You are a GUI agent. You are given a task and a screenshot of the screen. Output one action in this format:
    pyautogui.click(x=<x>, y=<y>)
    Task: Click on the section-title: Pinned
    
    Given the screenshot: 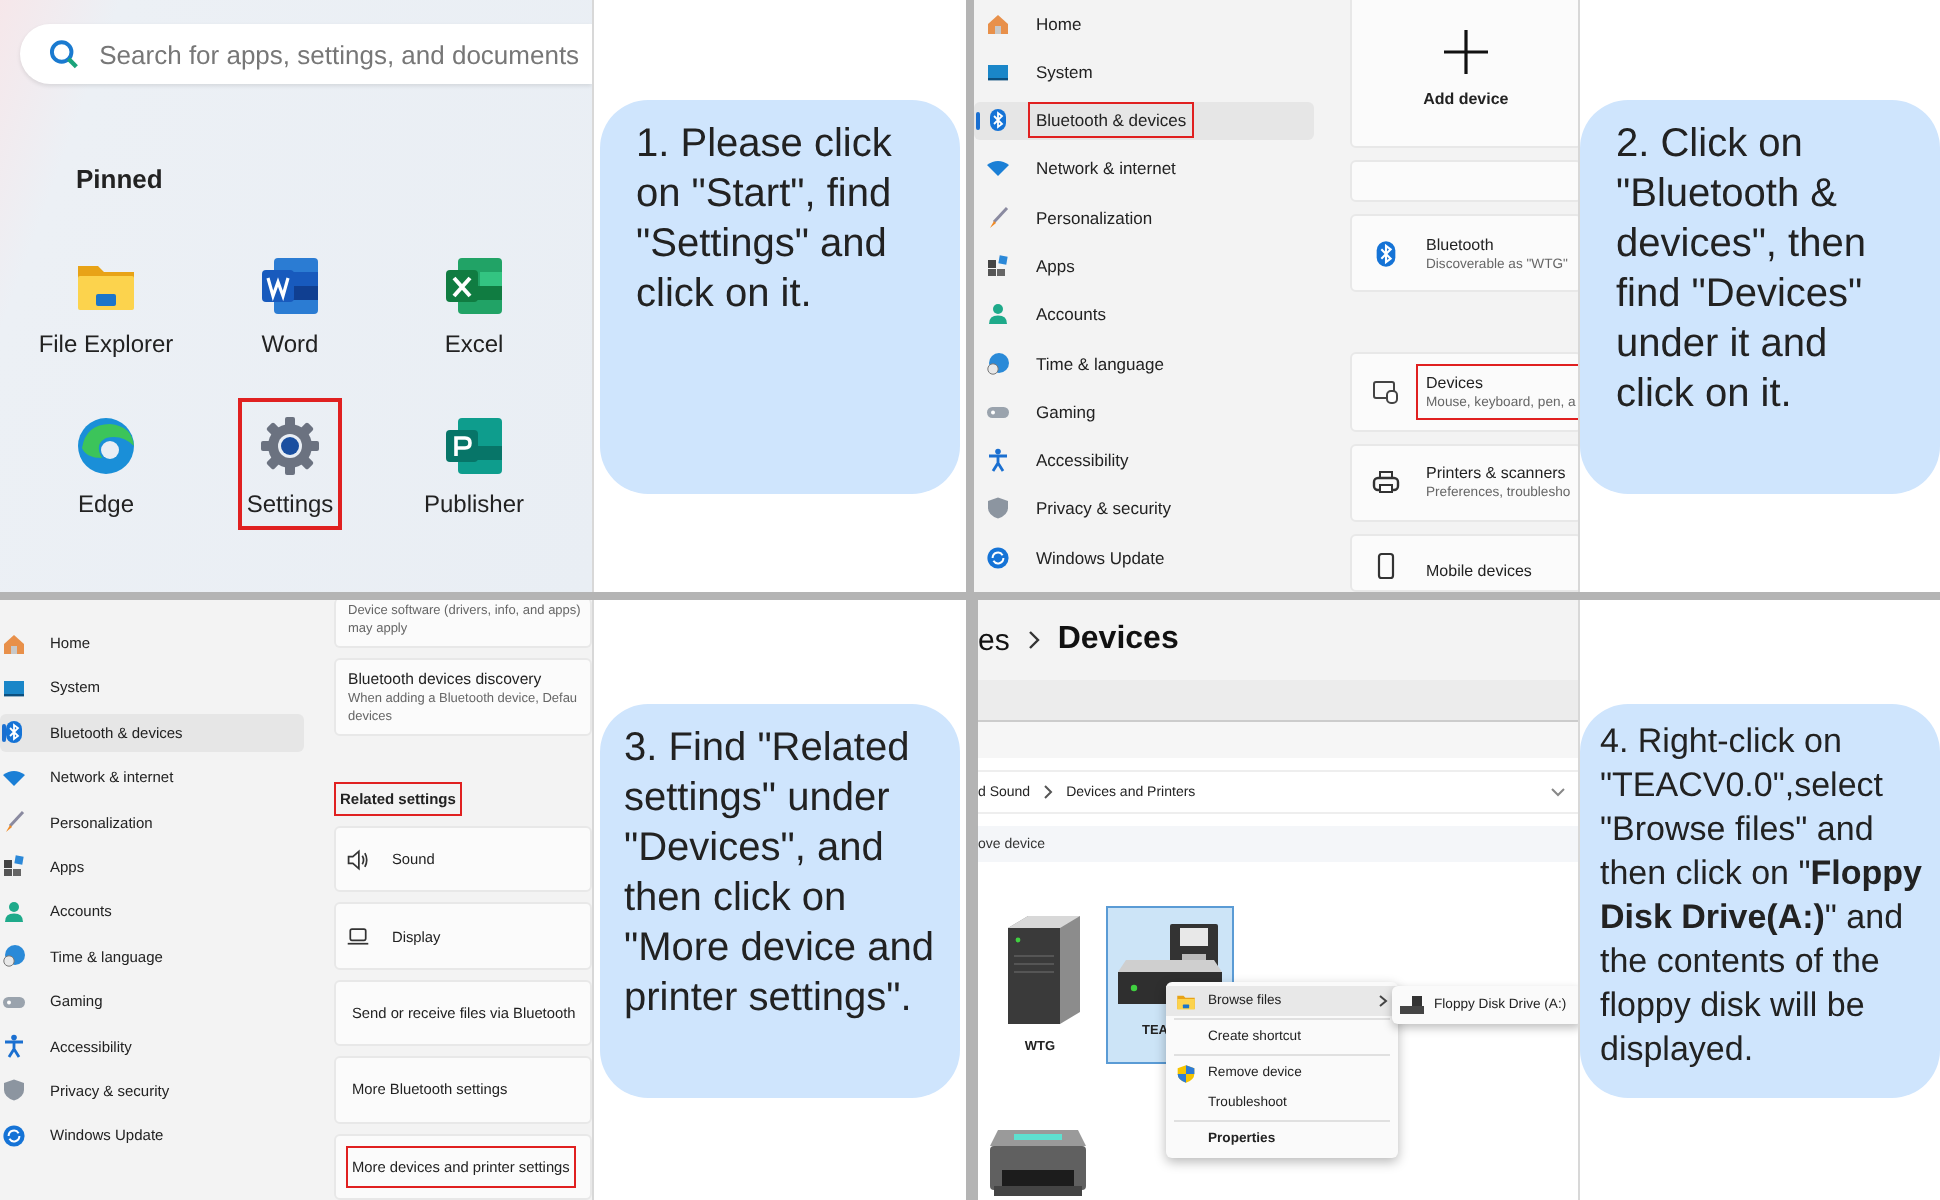 What is the action you would take?
    pyautogui.click(x=119, y=179)
    